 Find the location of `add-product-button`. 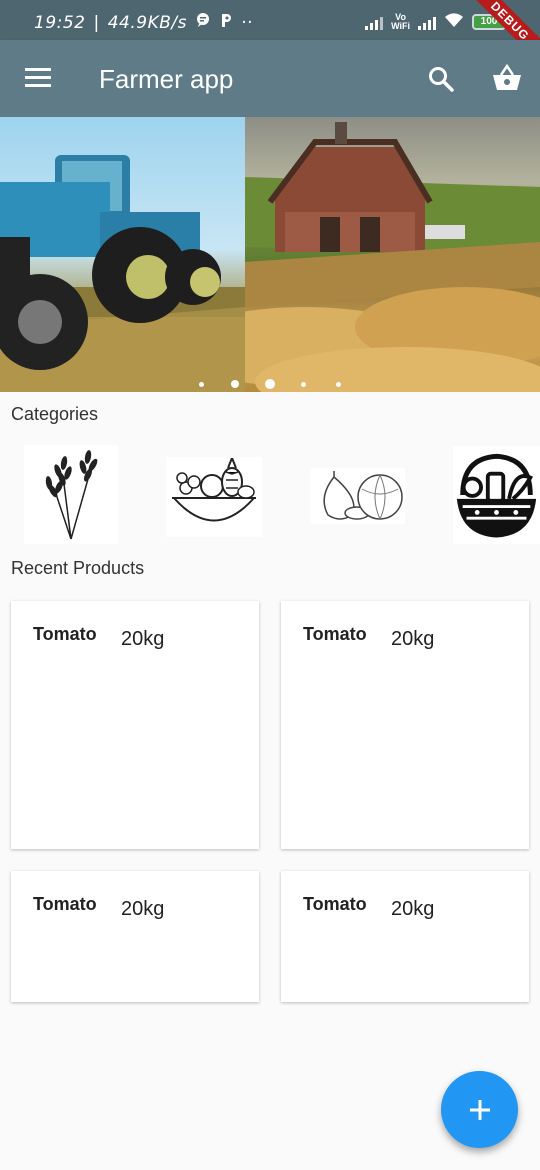

add-product-button is located at coordinates (479, 1109).